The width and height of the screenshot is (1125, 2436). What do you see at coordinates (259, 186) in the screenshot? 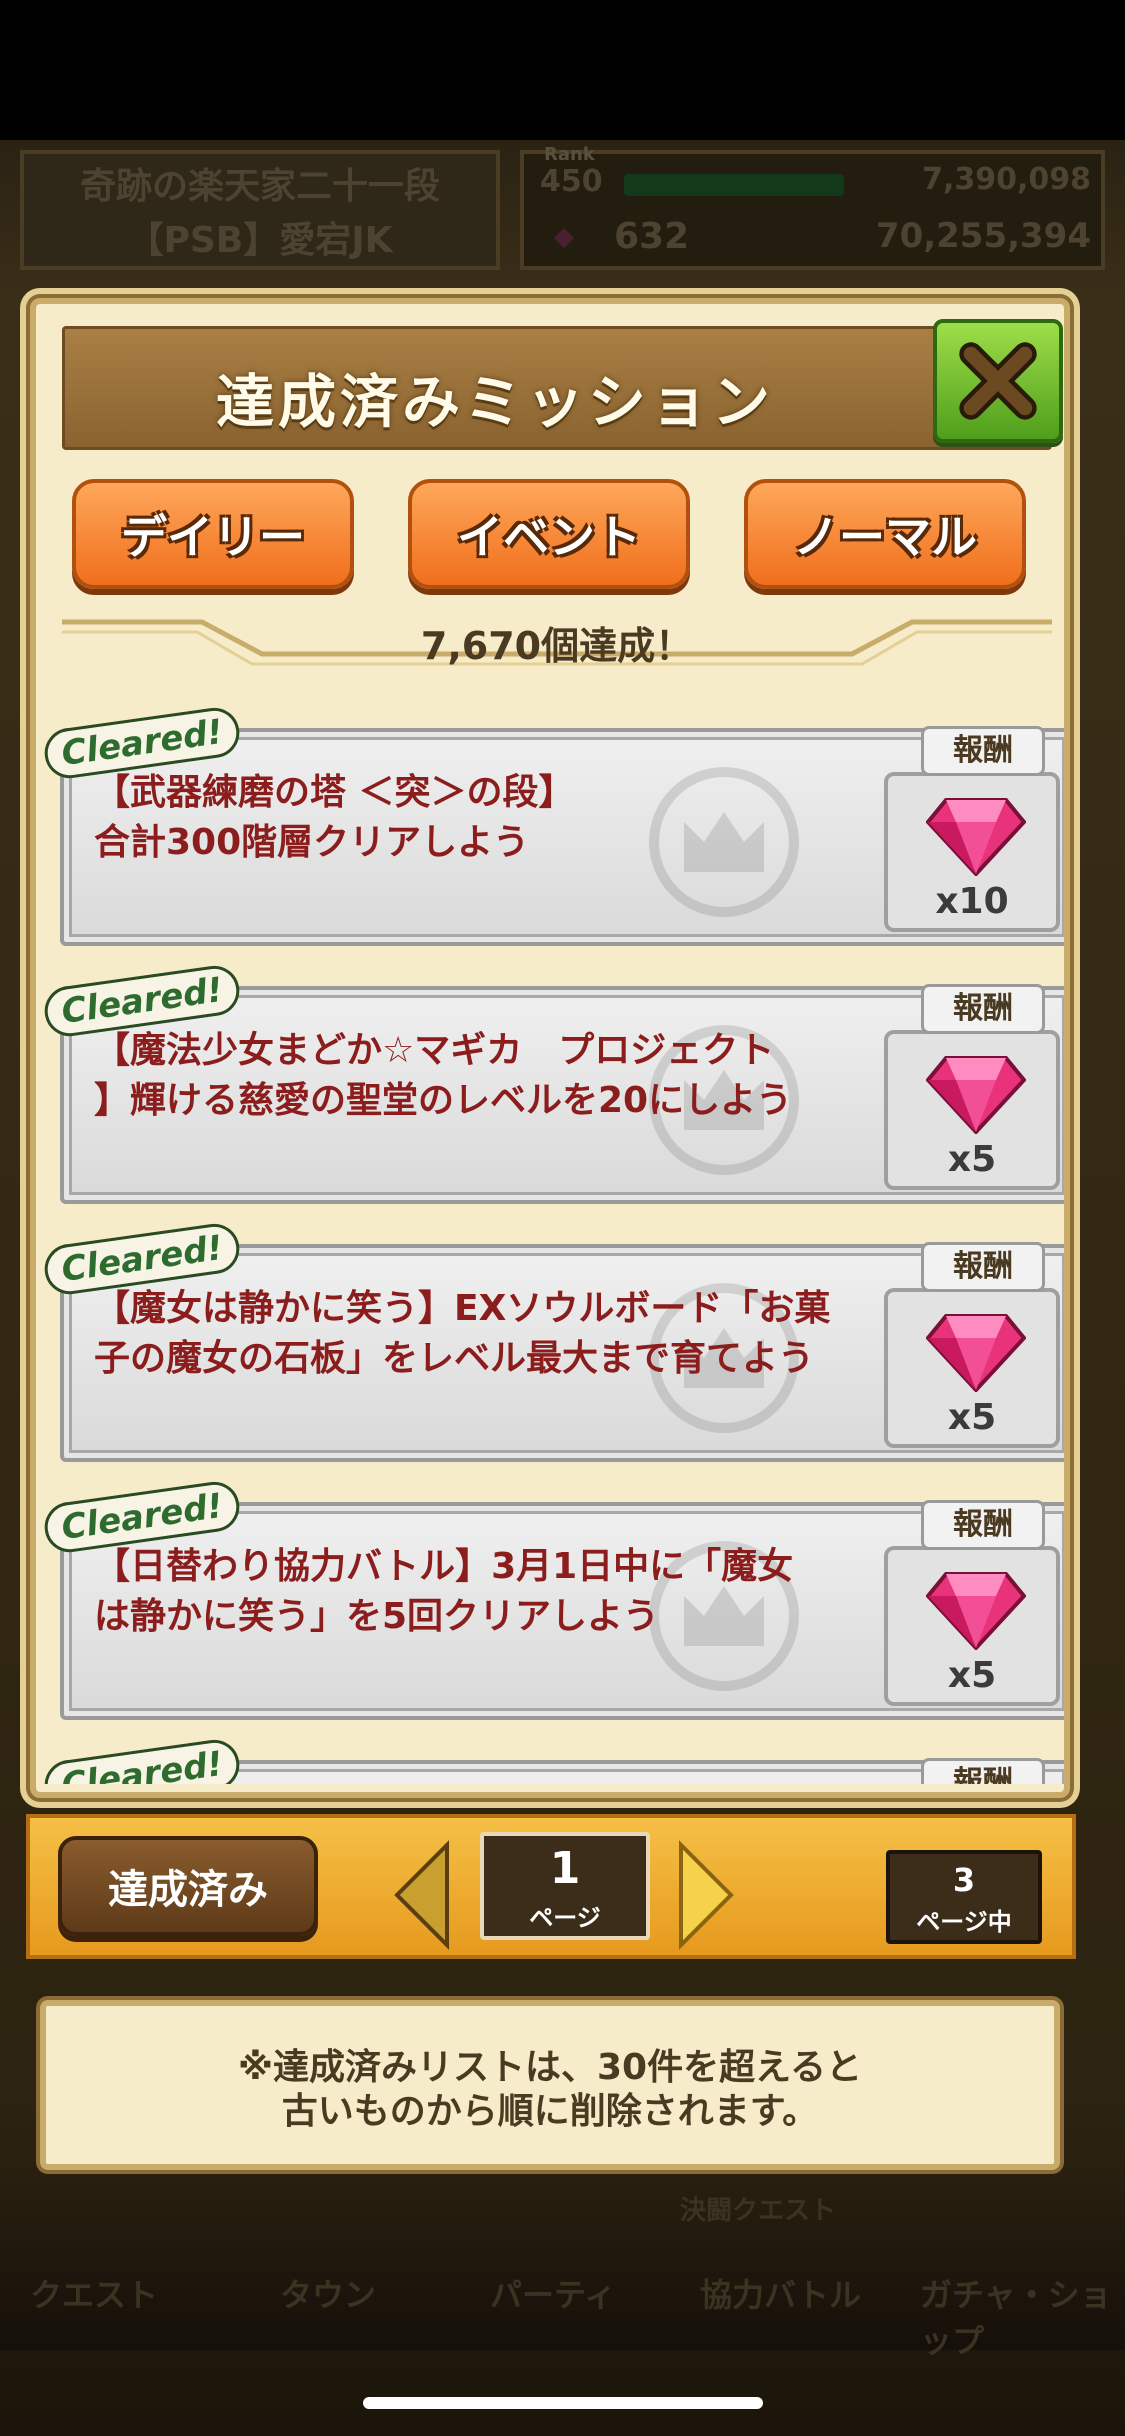
I see `player-title: 奇跡の楽天家二十一段` at bounding box center [259, 186].